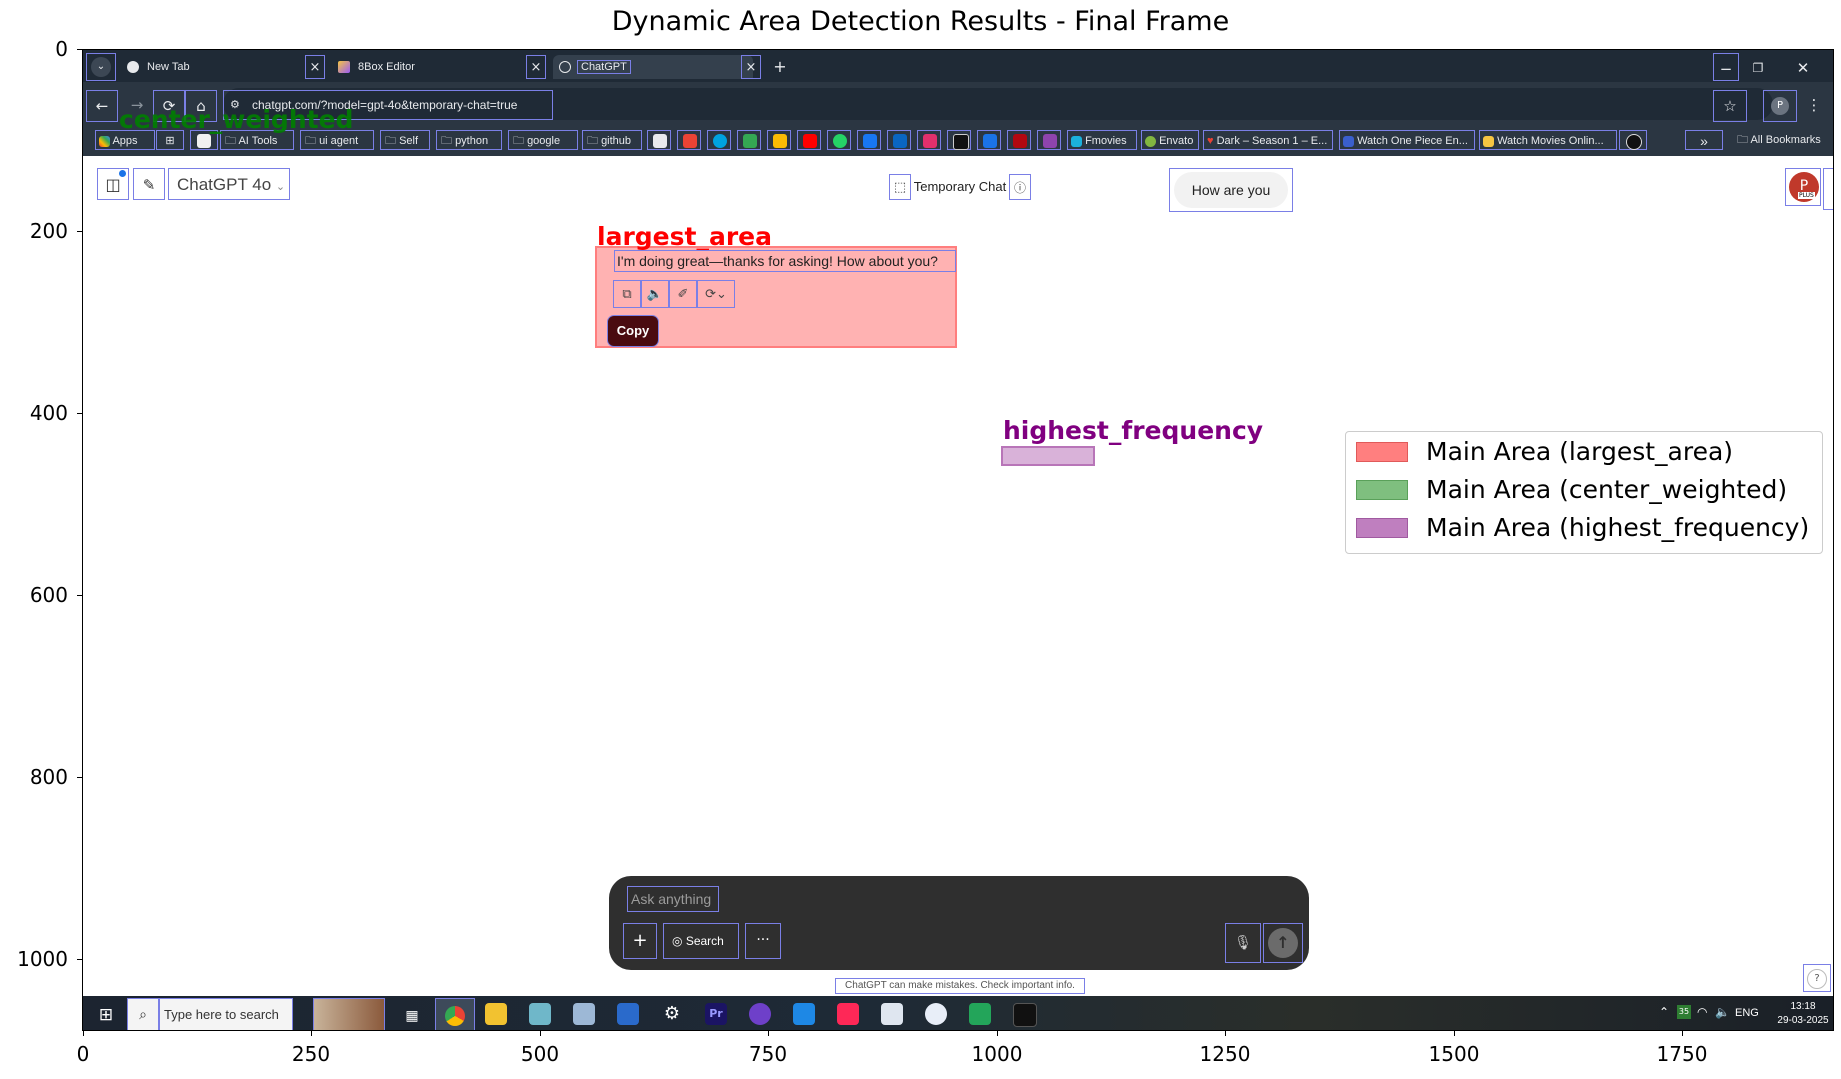 The height and width of the screenshot is (1079, 1841). Describe the element at coordinates (1803, 187) in the screenshot. I see `profile-menu: P PLUS` at that location.